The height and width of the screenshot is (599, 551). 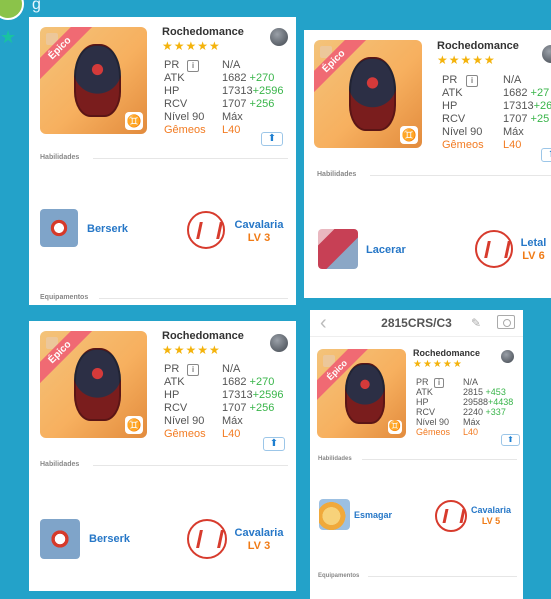 What do you see at coordinates (268, 91) in the screenshot?
I see `hp-bonus: +2596` at bounding box center [268, 91].